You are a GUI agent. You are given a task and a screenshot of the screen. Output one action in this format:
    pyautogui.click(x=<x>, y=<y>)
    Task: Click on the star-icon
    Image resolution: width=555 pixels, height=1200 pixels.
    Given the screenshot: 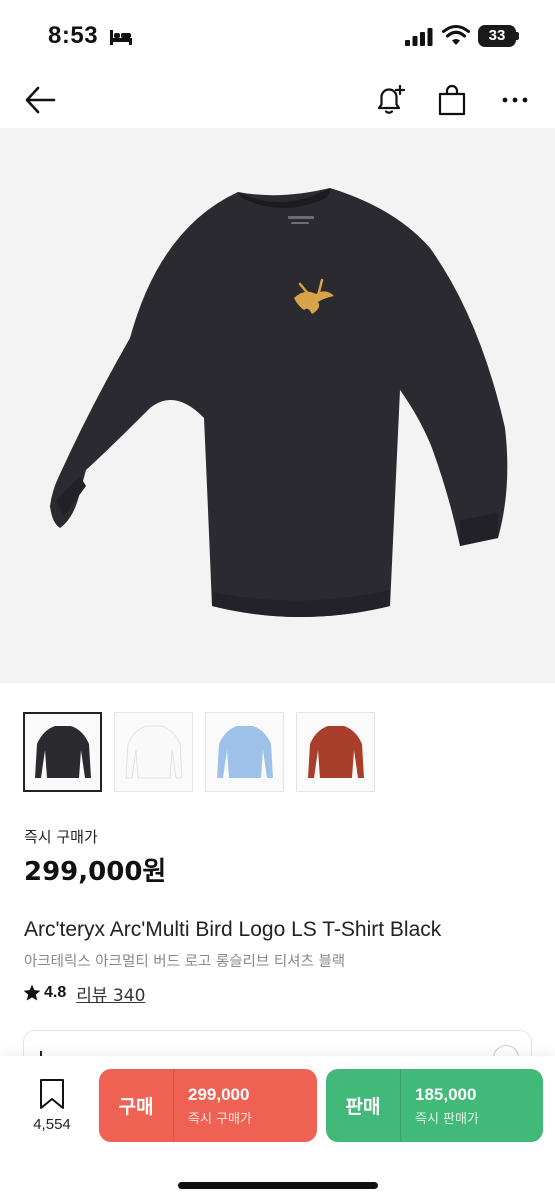 What is the action you would take?
    pyautogui.click(x=32, y=992)
    